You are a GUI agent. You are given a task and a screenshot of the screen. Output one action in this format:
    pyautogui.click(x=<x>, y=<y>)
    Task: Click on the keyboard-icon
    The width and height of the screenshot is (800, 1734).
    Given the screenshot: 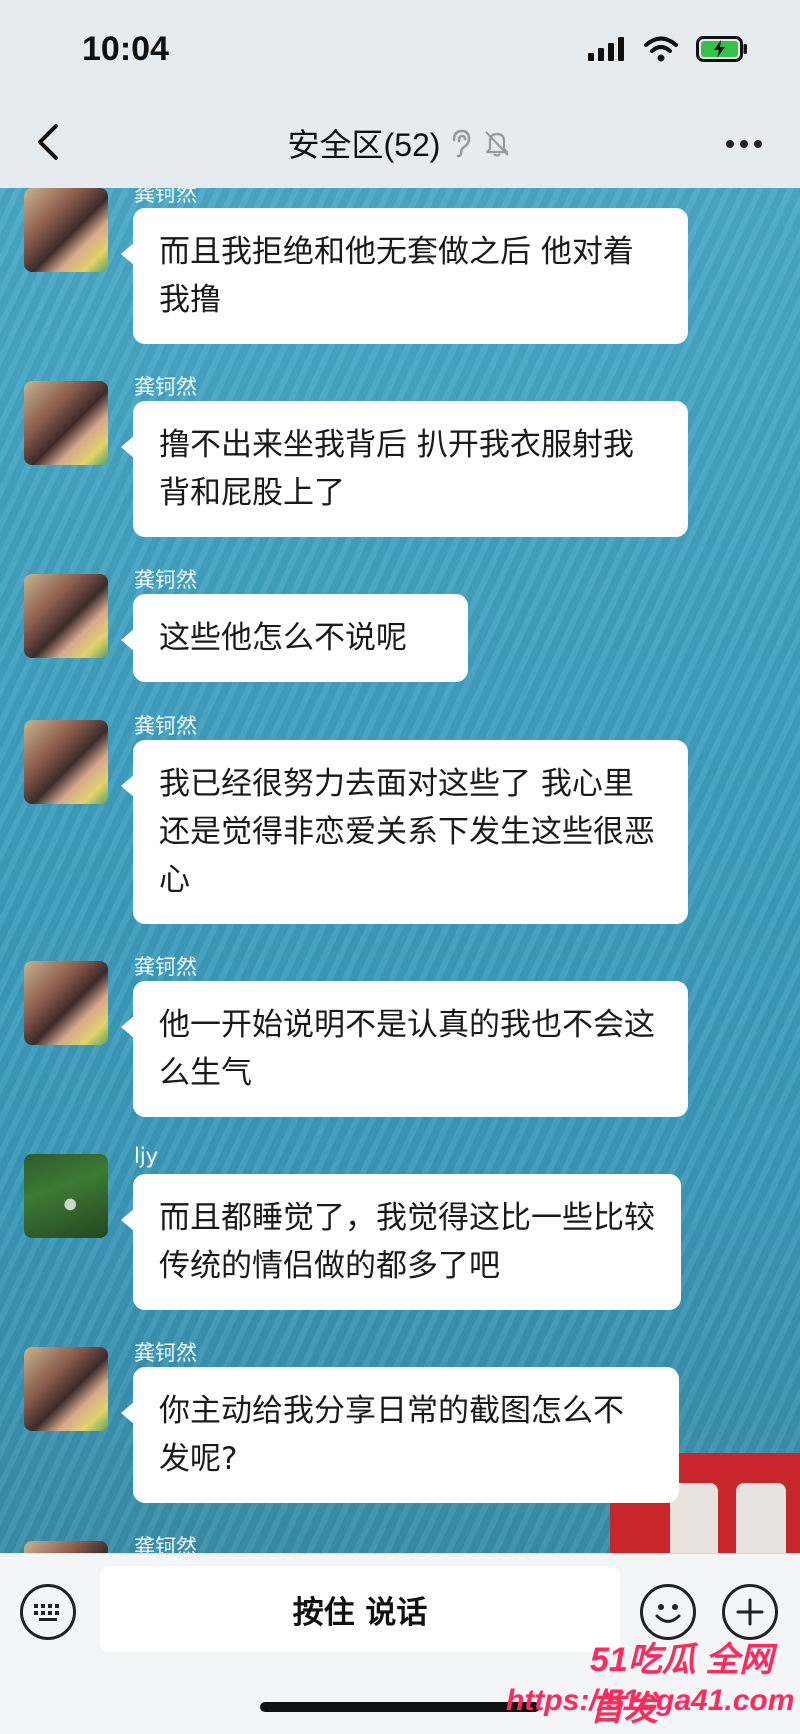 What is the action you would take?
    pyautogui.click(x=46, y=1612)
    